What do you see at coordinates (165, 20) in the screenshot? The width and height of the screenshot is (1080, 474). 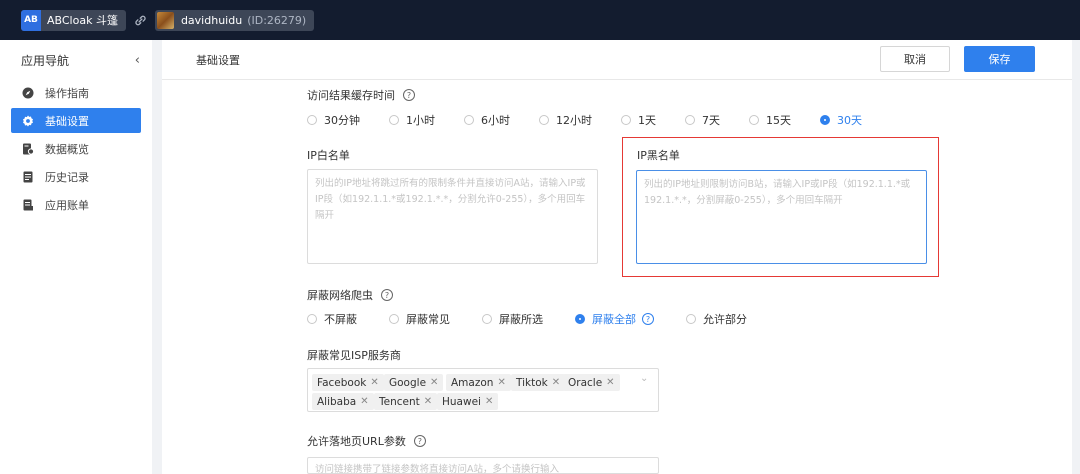 I see `avatar` at bounding box center [165, 20].